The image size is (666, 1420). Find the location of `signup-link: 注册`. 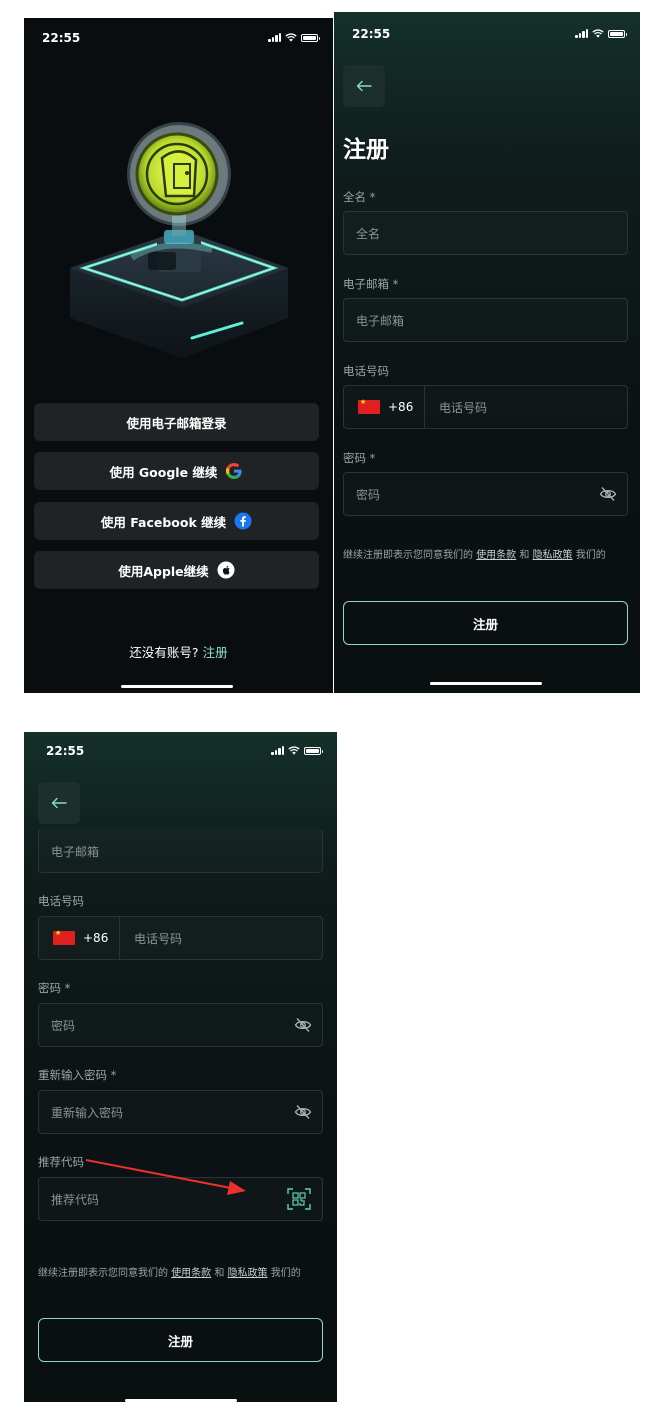

signup-link: 注册 is located at coordinates (215, 652).